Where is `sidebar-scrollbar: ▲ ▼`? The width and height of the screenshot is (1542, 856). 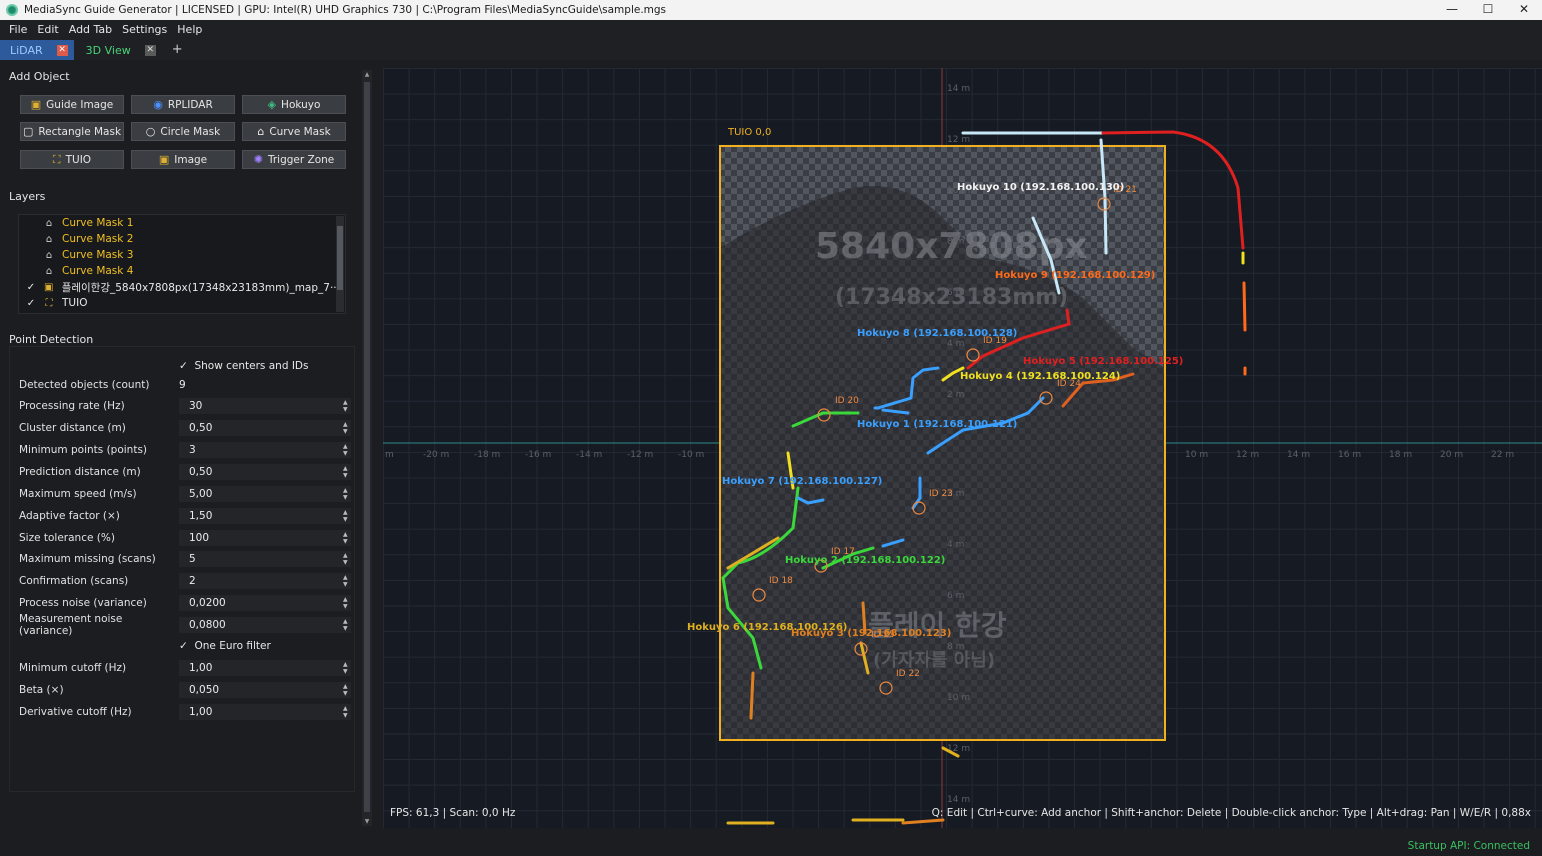 sidebar-scrollbar: ▲ ▼ is located at coordinates (367, 448).